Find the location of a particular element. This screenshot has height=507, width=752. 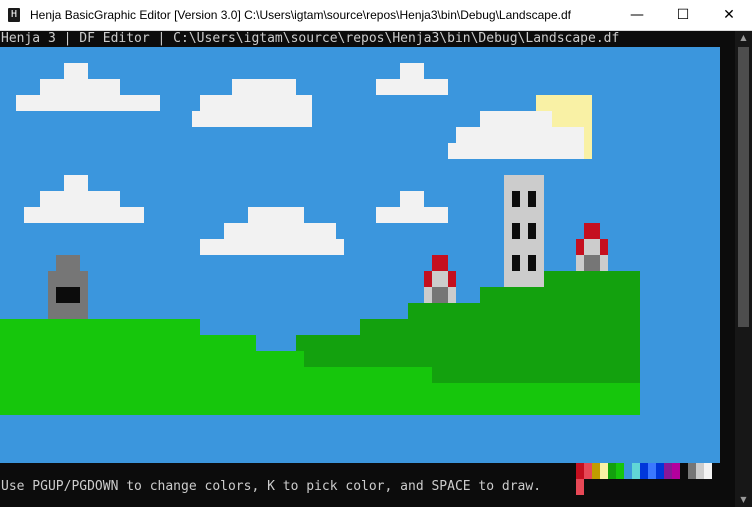

back-hill is located at coordinates (468, 327).